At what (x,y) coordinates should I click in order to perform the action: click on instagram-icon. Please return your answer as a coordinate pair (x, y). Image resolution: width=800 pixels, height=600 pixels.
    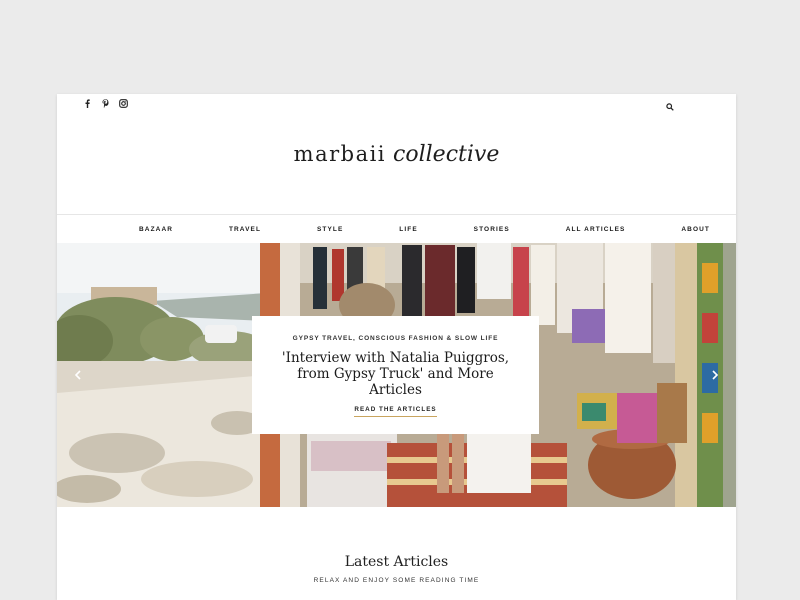
    Looking at the image, I should click on (123, 103).